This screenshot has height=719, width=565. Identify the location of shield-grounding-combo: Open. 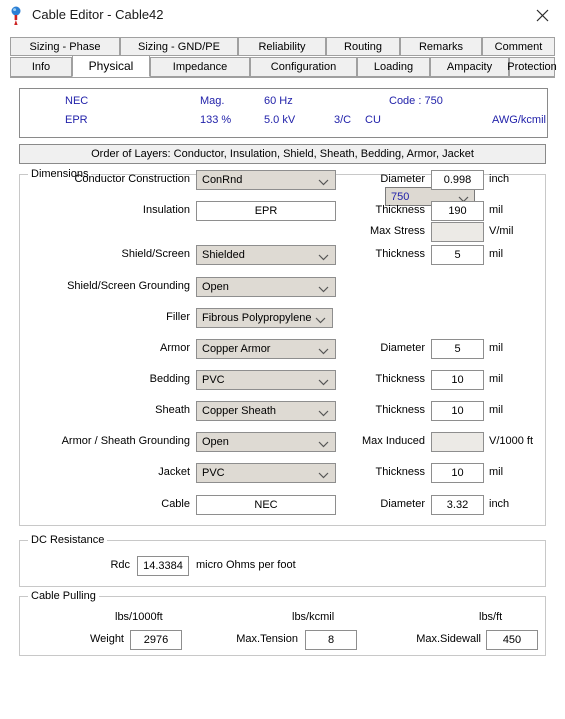
(266, 287).